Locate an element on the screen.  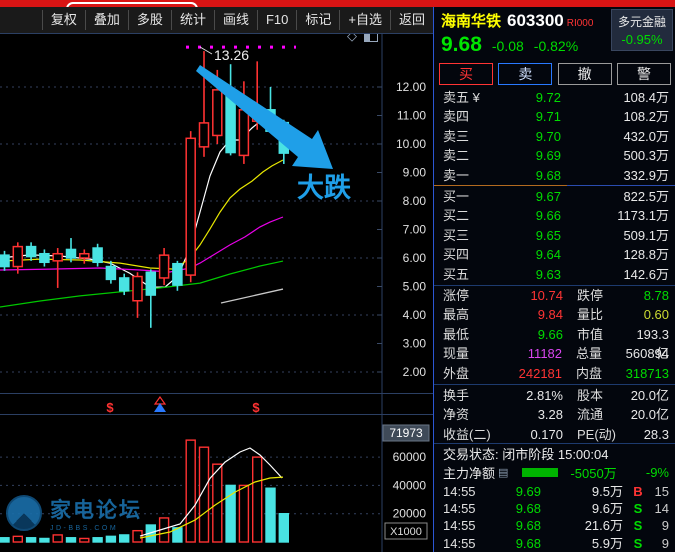
stat-value: 9.84 is located at coordinates (550, 315).